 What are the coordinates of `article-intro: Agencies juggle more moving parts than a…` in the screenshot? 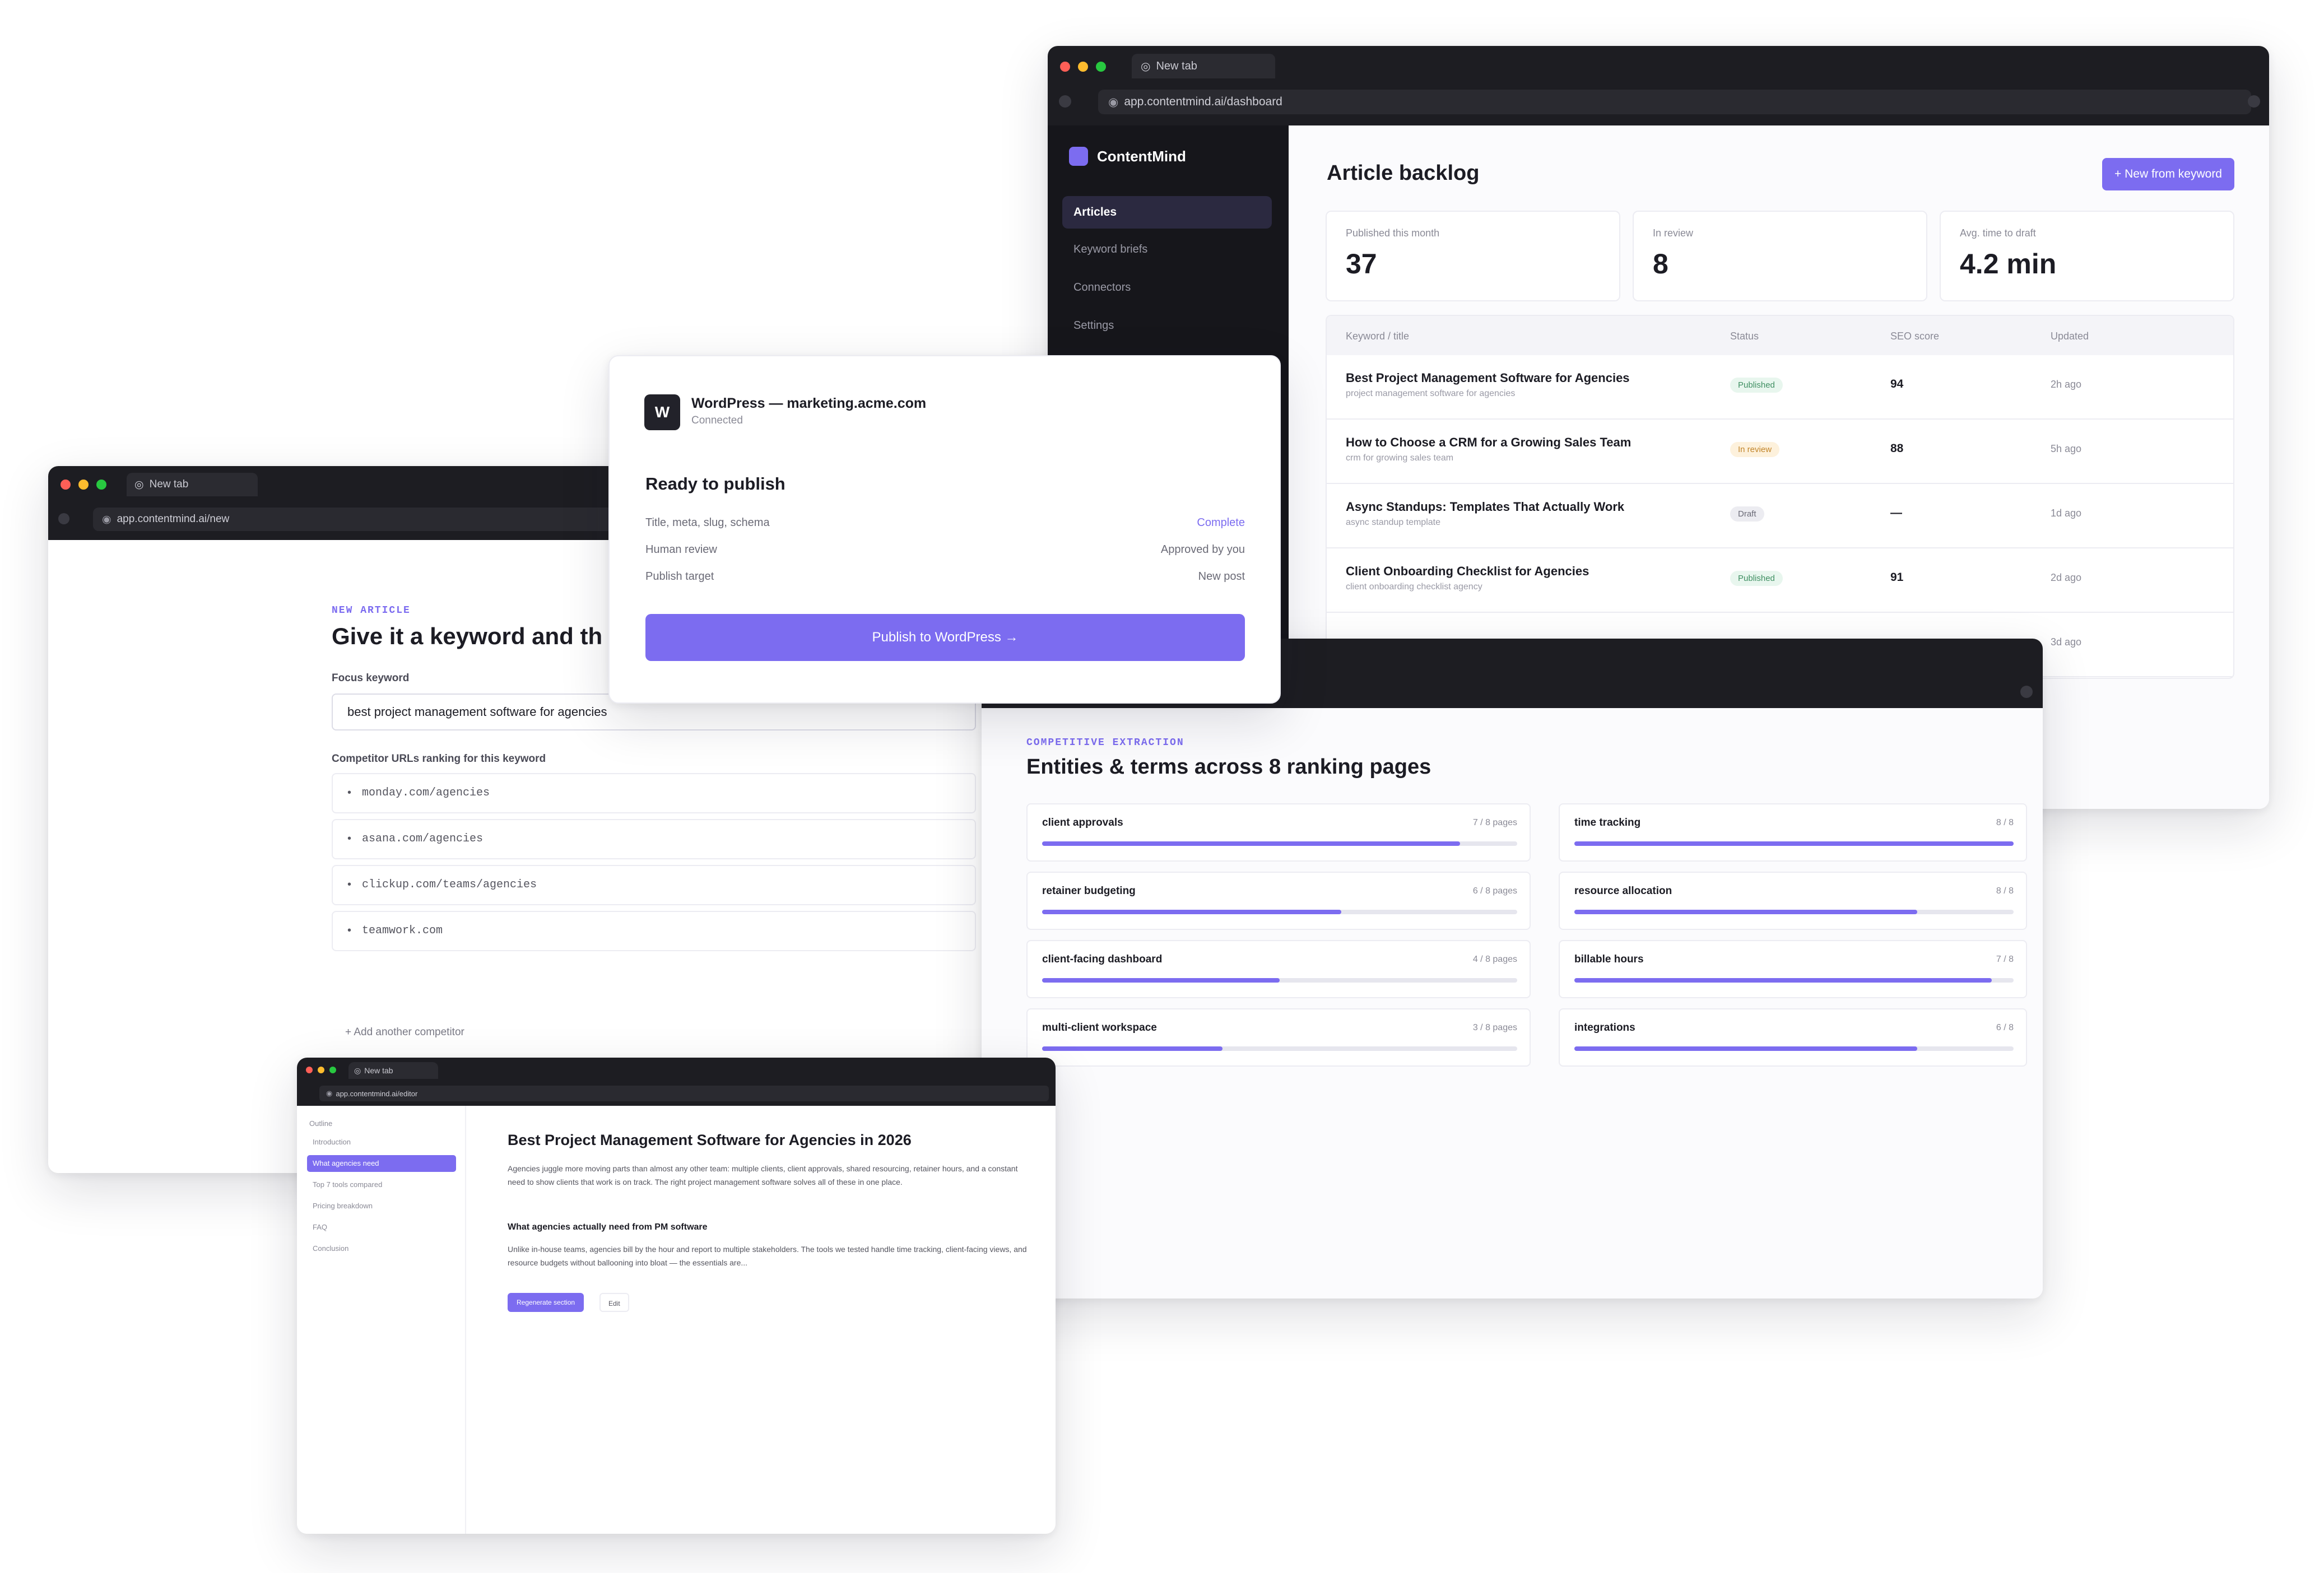 It's located at (763, 1175).